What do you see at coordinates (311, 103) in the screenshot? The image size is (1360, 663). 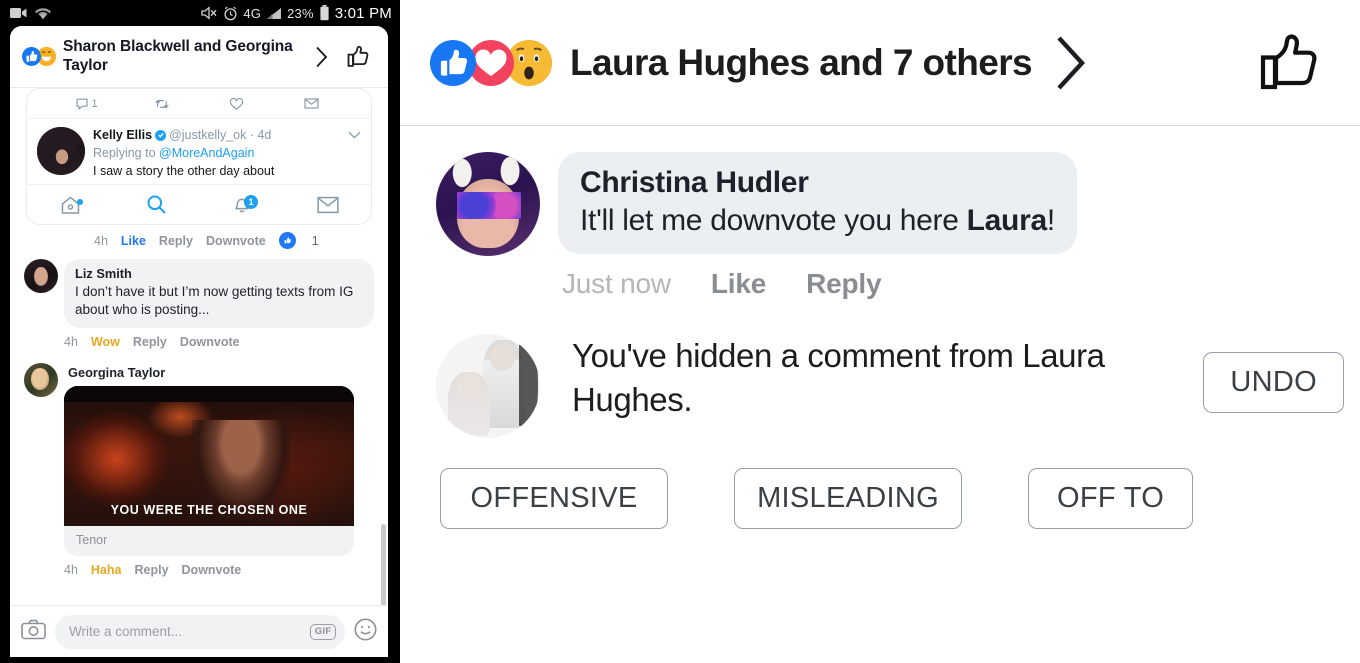 I see `share-mail-icon` at bounding box center [311, 103].